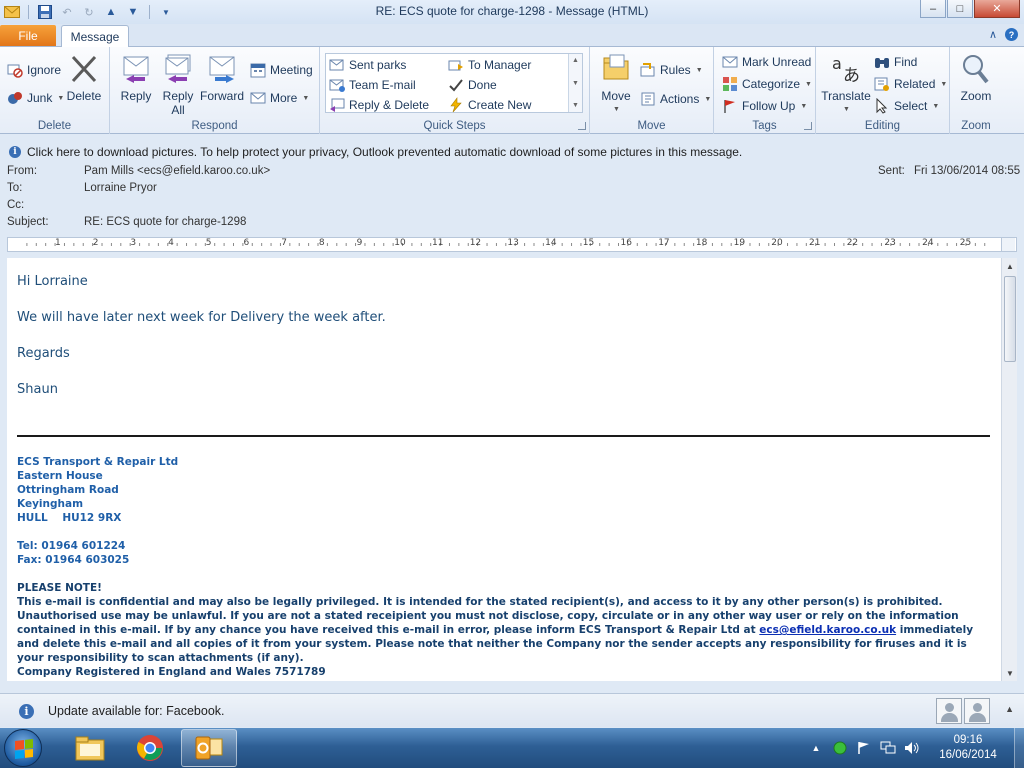 This screenshot has width=1024, height=768. What do you see at coordinates (582, 126) in the screenshot?
I see `quick-steps-launcher` at bounding box center [582, 126].